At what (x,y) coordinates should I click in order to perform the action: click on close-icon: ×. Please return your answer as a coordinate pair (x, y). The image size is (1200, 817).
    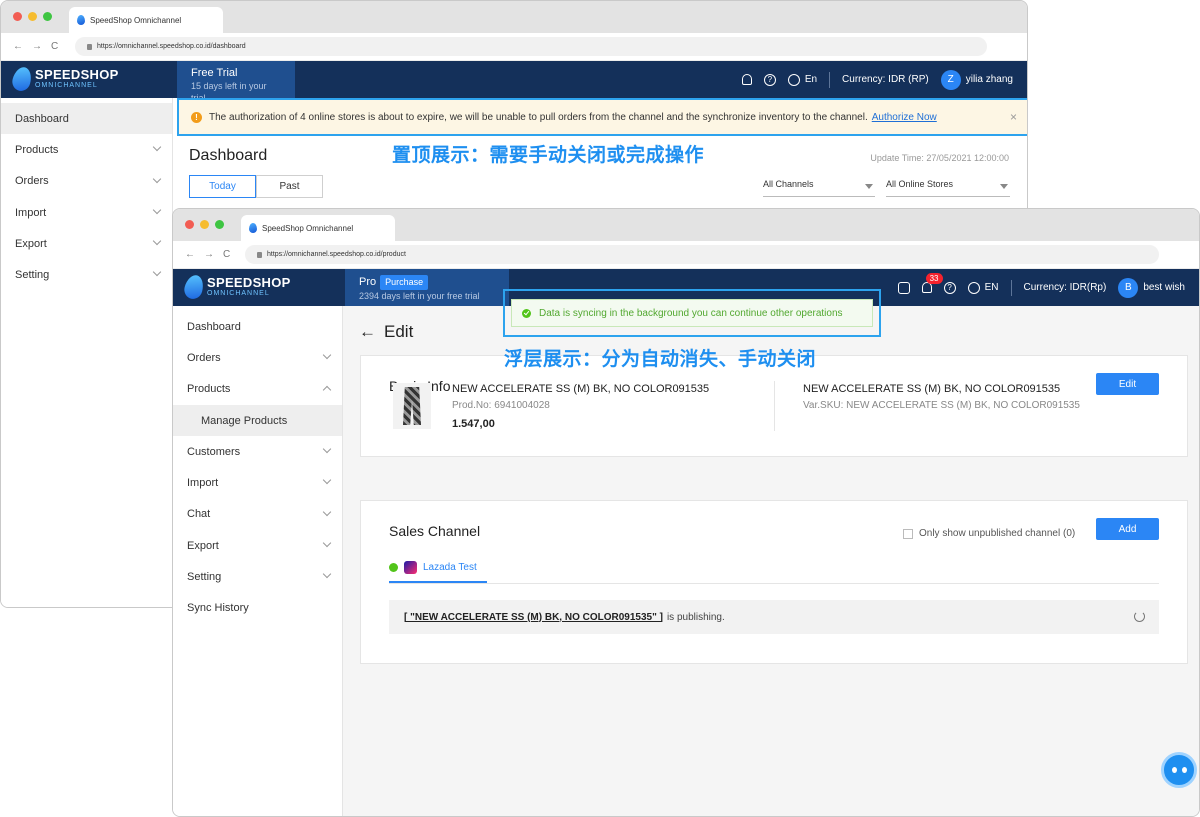
    Looking at the image, I should click on (1013, 117).